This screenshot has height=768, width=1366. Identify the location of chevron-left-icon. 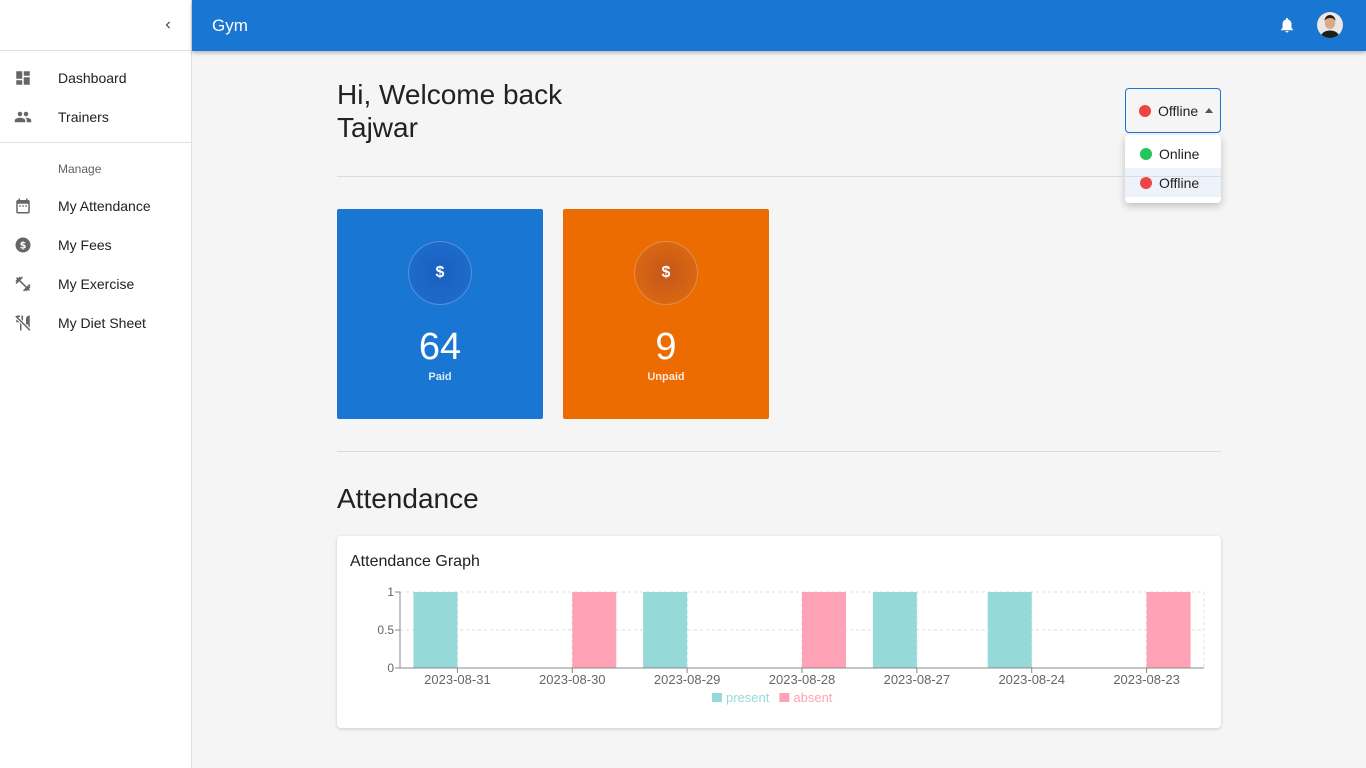
(167, 25).